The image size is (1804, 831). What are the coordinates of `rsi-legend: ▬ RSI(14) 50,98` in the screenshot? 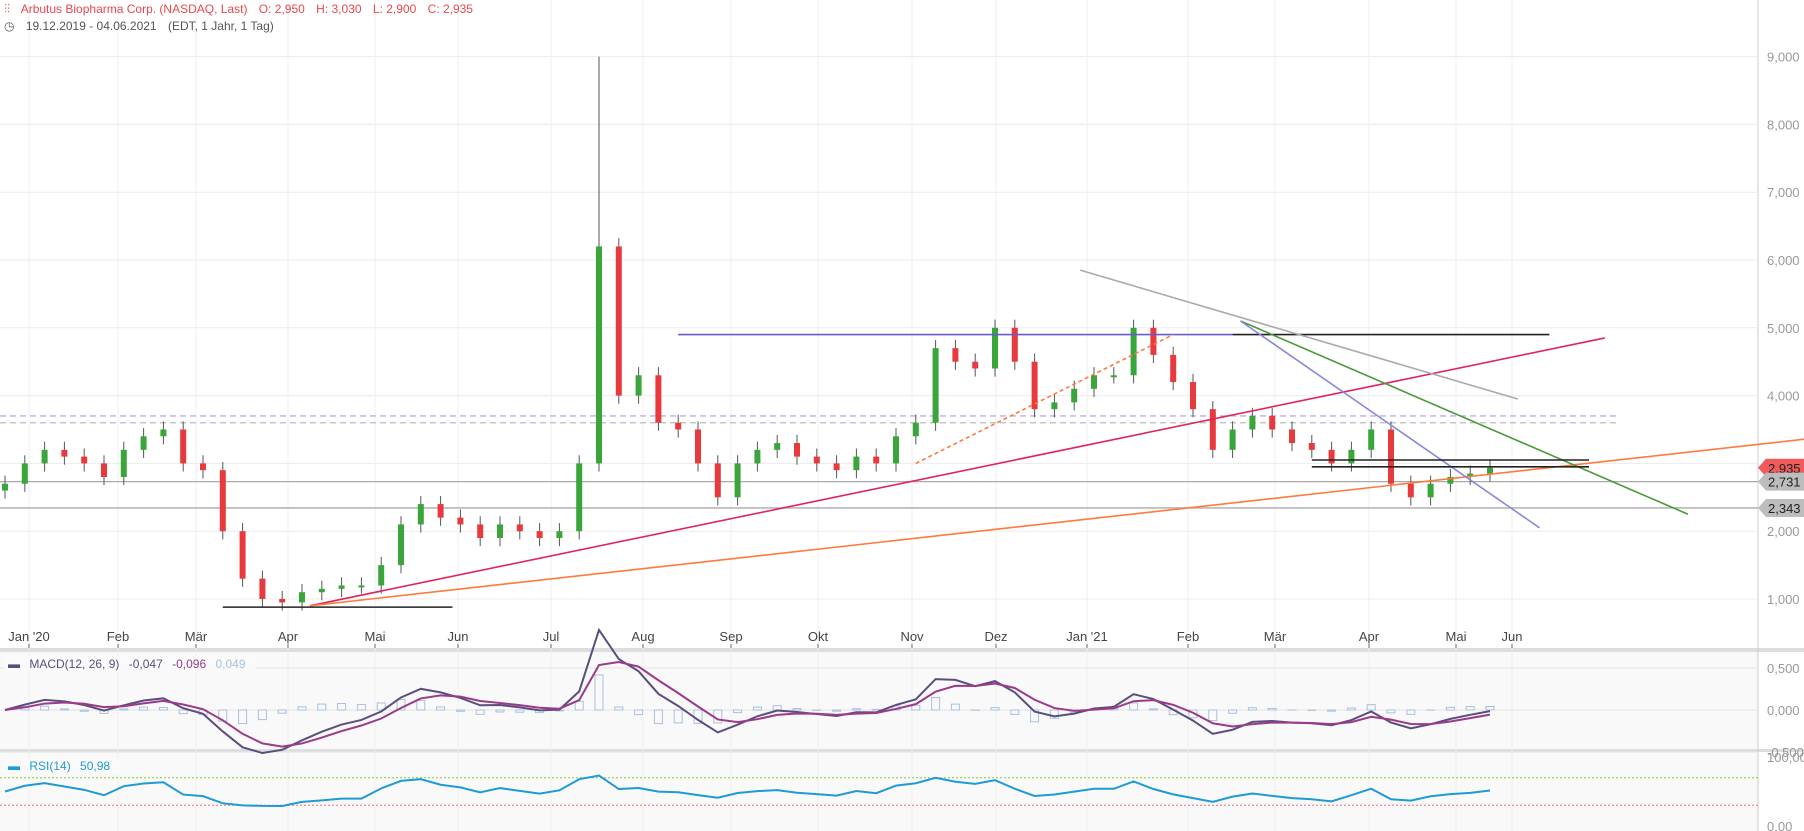 It's located at (62, 766).